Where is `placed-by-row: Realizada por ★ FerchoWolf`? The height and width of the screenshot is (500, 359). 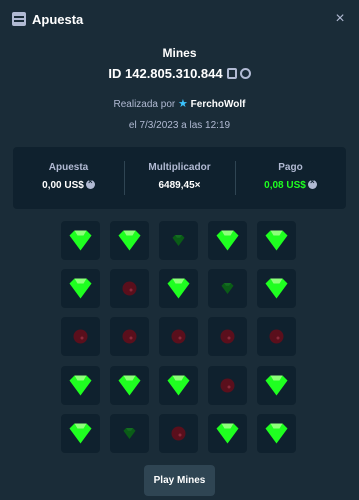 placed-by-row: Realizada por ★ FerchoWolf is located at coordinates (179, 103).